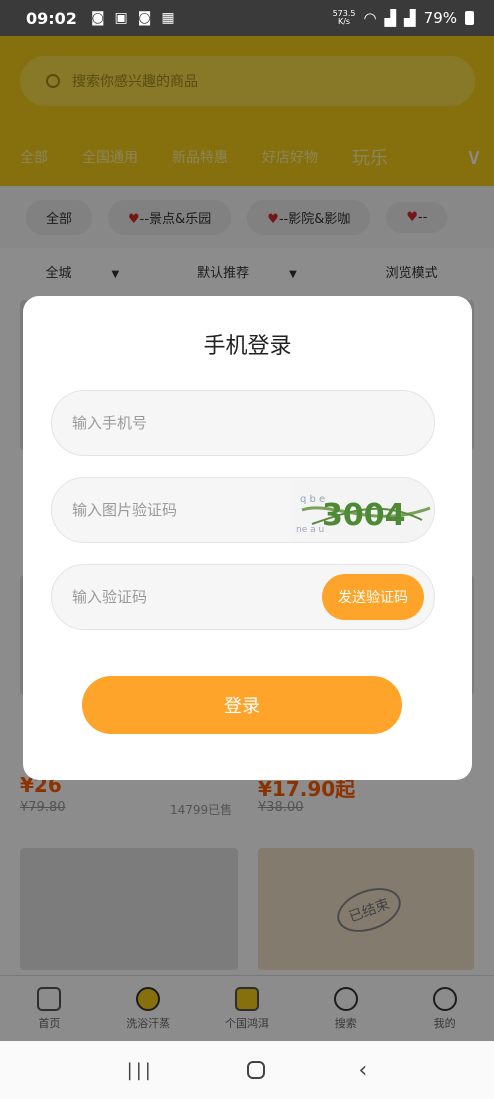  What do you see at coordinates (247, 346) in the screenshot?
I see `modal-title: 手机登录` at bounding box center [247, 346].